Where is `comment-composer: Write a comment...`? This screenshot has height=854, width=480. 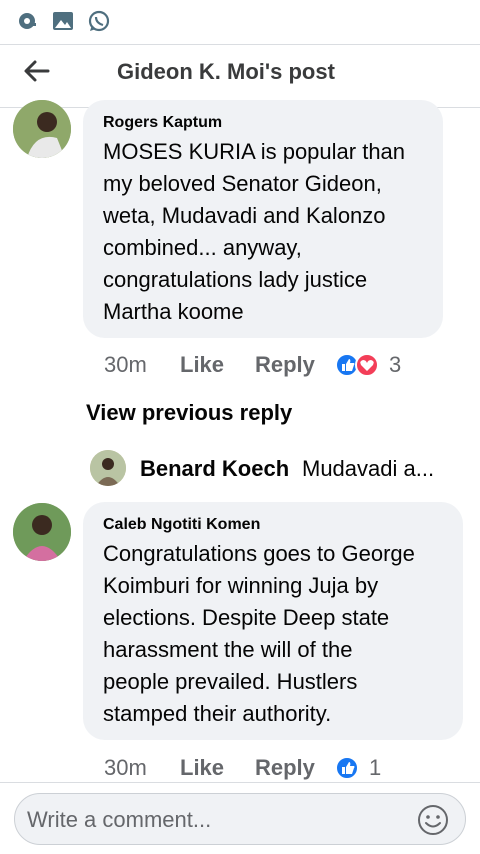 comment-composer: Write a comment... is located at coordinates (240, 818).